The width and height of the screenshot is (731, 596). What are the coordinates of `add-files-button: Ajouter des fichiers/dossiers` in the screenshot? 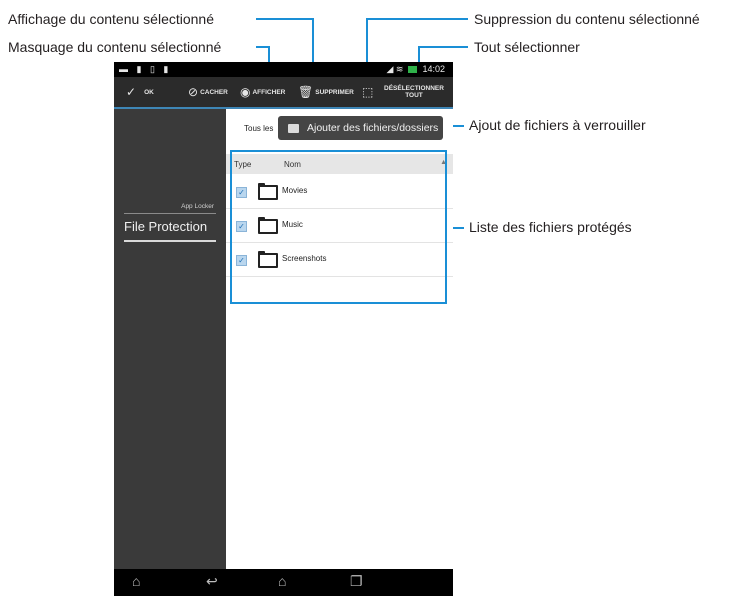 It's located at (360, 128).